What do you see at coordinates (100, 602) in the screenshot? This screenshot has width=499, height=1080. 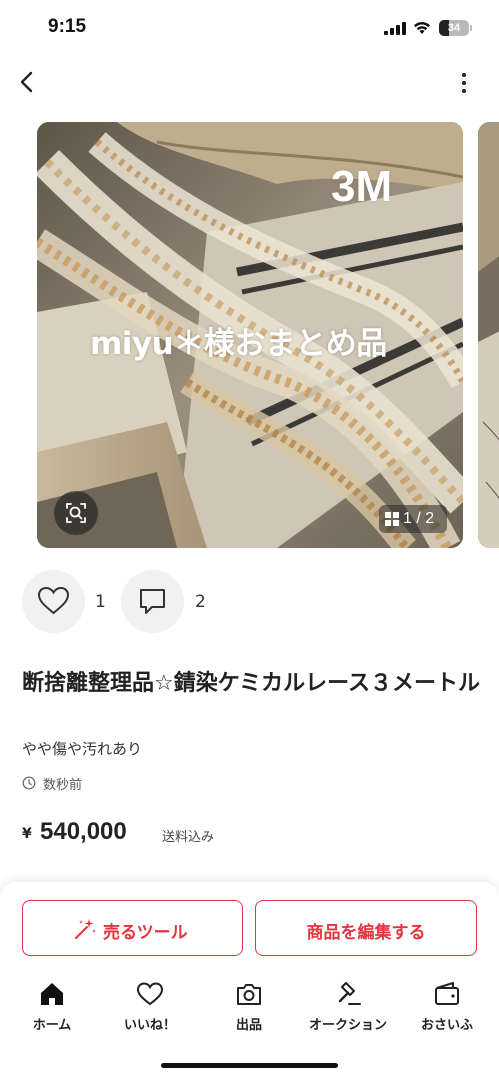 I see `like-count: 1` at bounding box center [100, 602].